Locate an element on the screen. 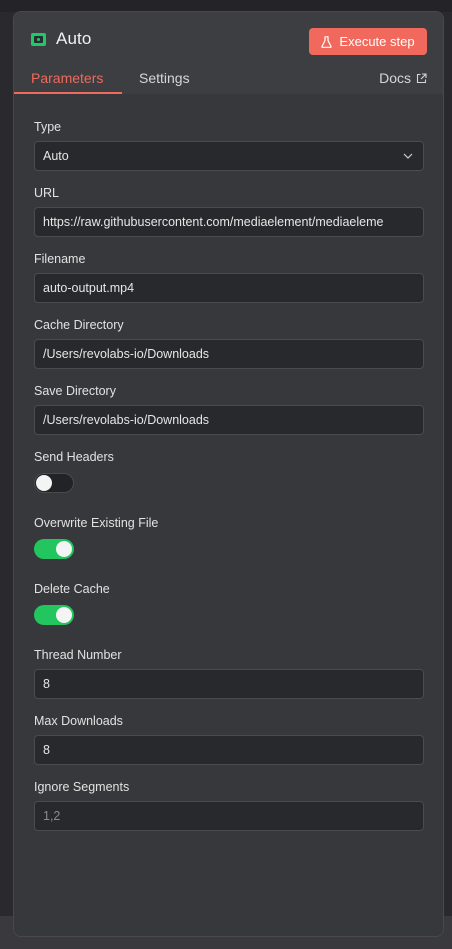 This screenshot has height=949, width=452. filename-field: Filename auto-output.mp4 is located at coordinates (229, 277).